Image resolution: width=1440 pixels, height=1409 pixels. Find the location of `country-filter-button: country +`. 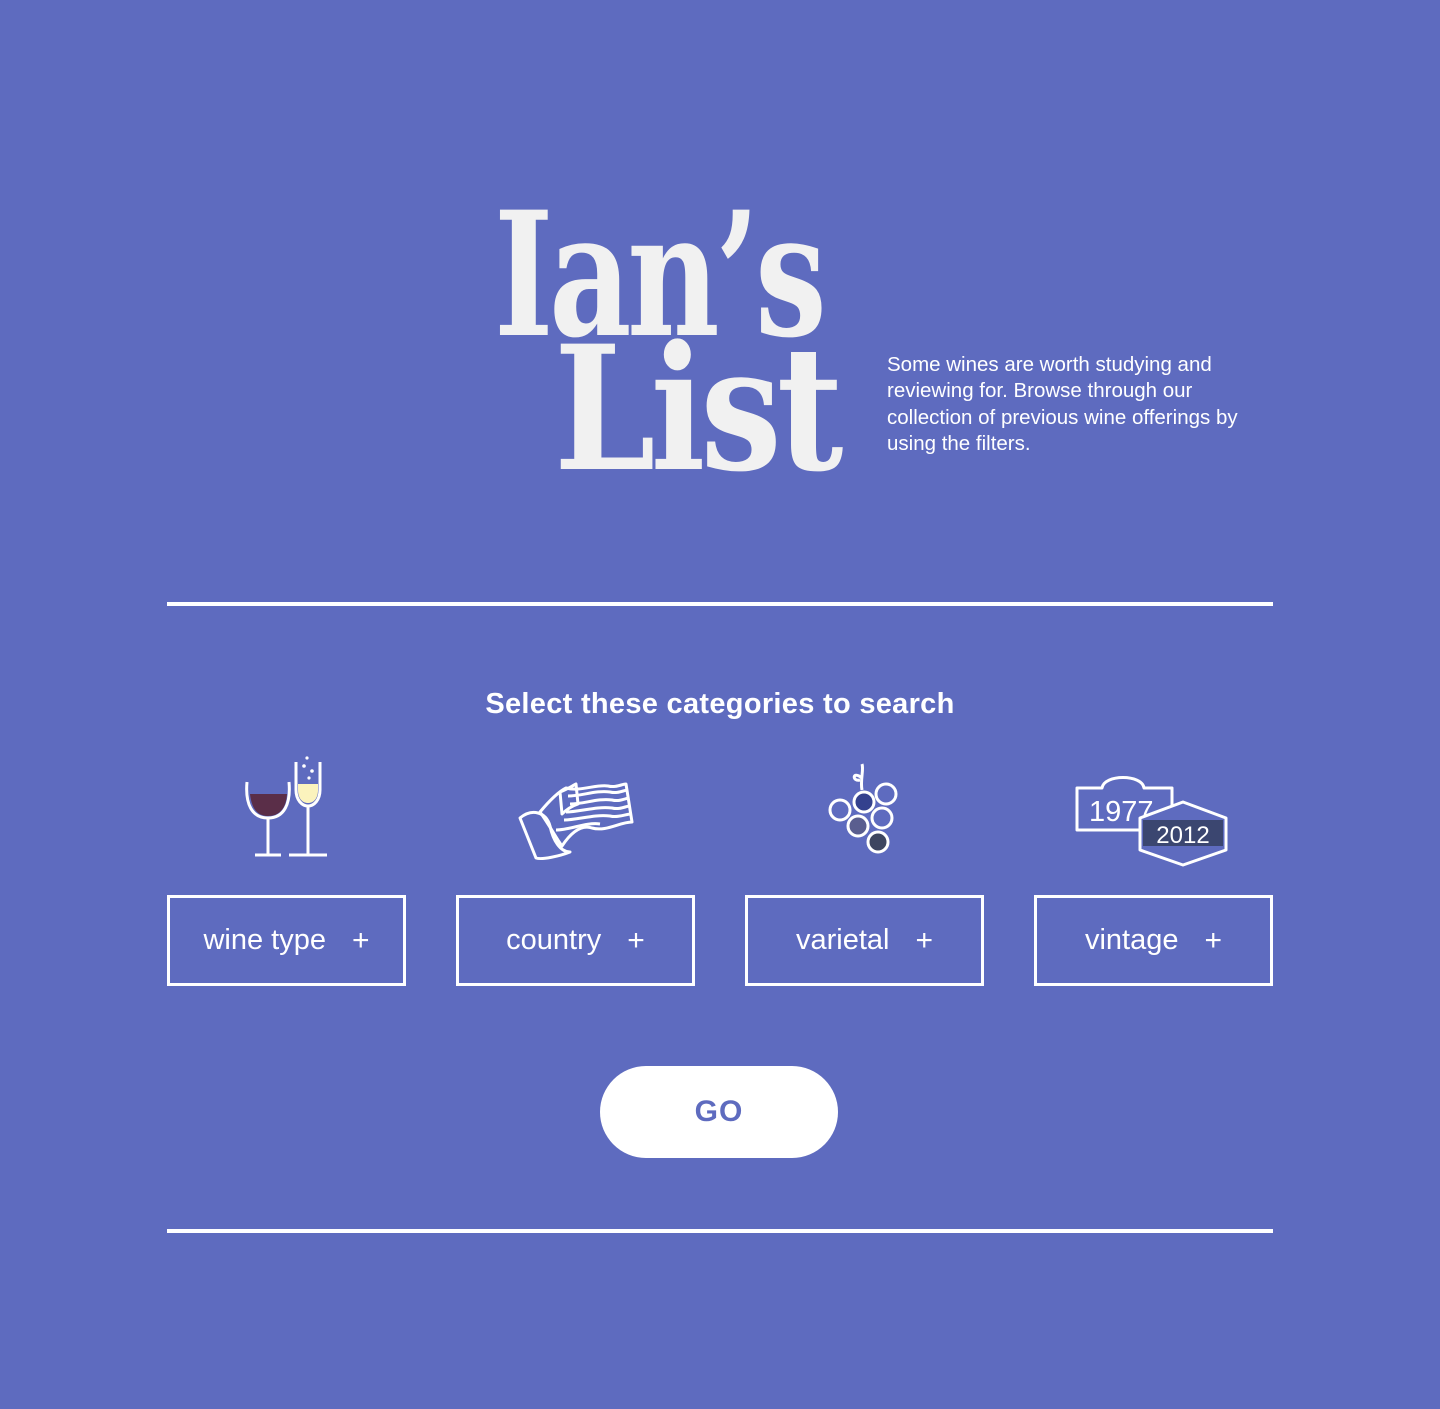

country-filter-button: country + is located at coordinates (575, 940).